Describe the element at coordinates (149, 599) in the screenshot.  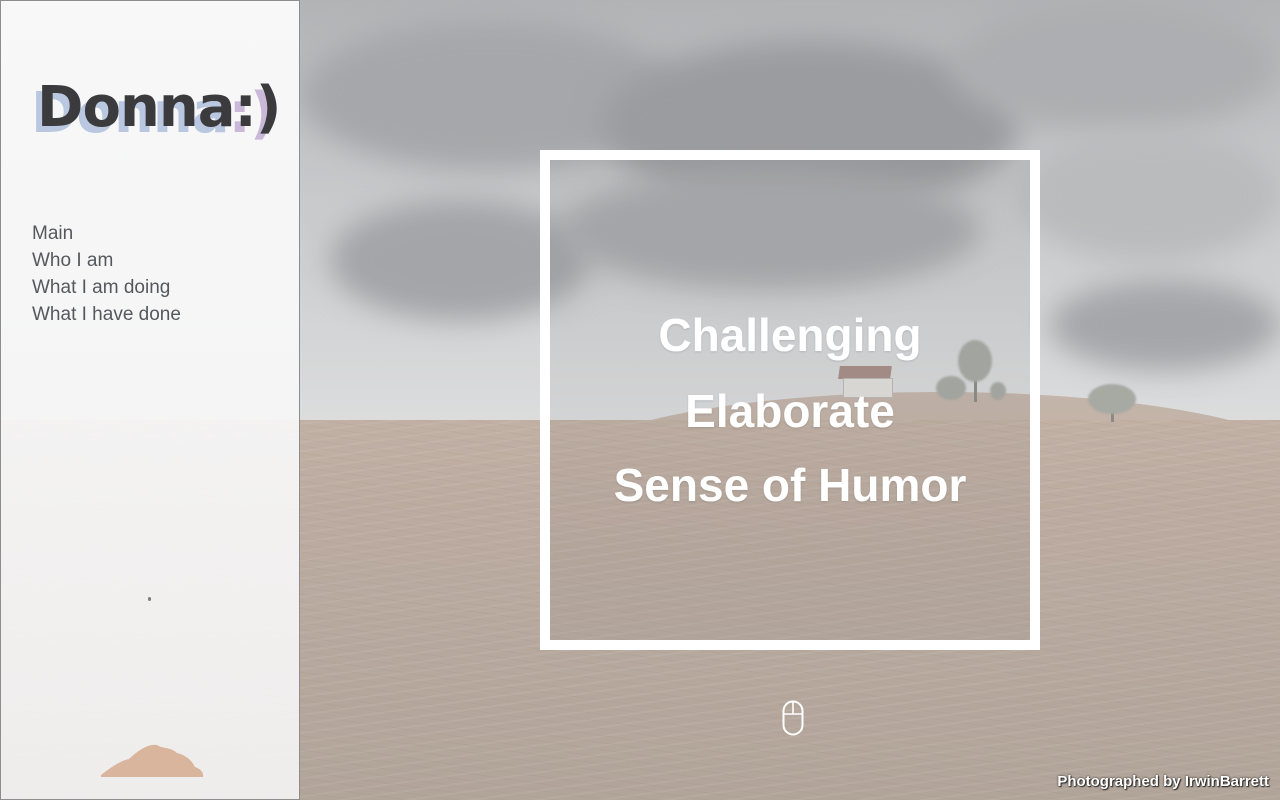
I see `decorative-speck` at that location.